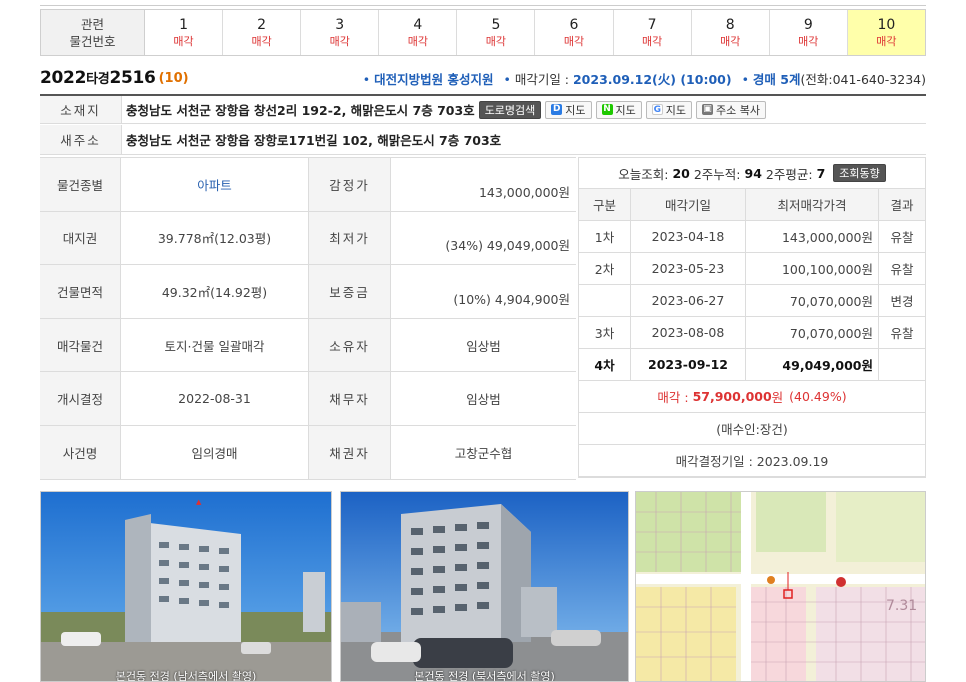 The image size is (966, 682). I want to click on google-icon: G, so click(657, 109).